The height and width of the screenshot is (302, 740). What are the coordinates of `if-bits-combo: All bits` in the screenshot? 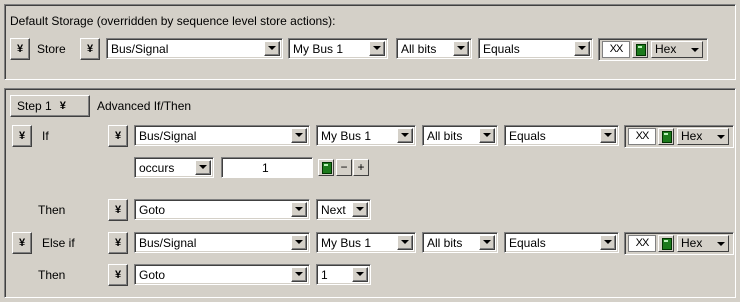 It's located at (460, 135).